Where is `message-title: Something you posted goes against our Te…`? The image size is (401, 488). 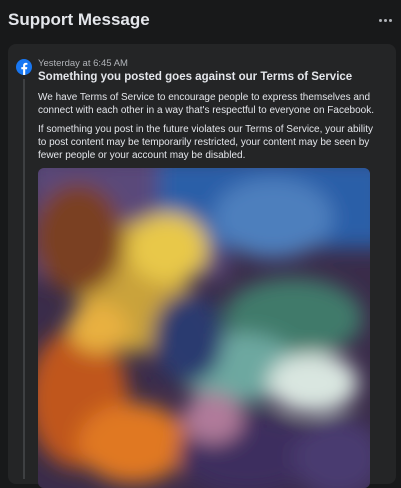 message-title: Something you posted goes against our Te… is located at coordinates (195, 77).